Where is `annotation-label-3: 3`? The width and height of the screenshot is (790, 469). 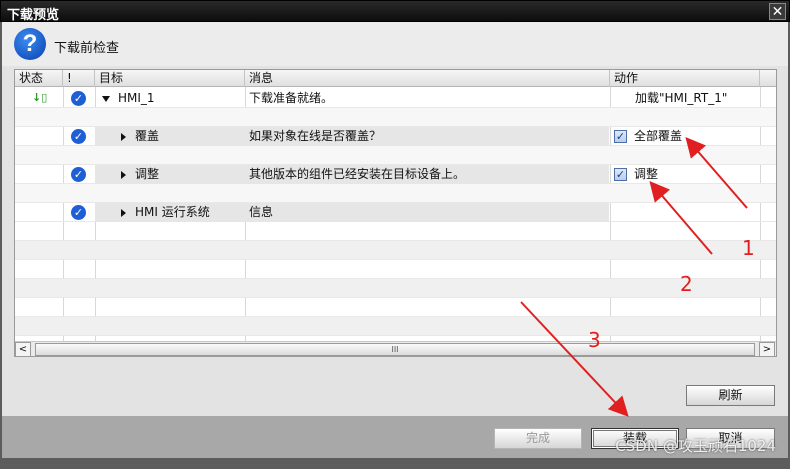 annotation-label-3: 3 is located at coordinates (594, 340).